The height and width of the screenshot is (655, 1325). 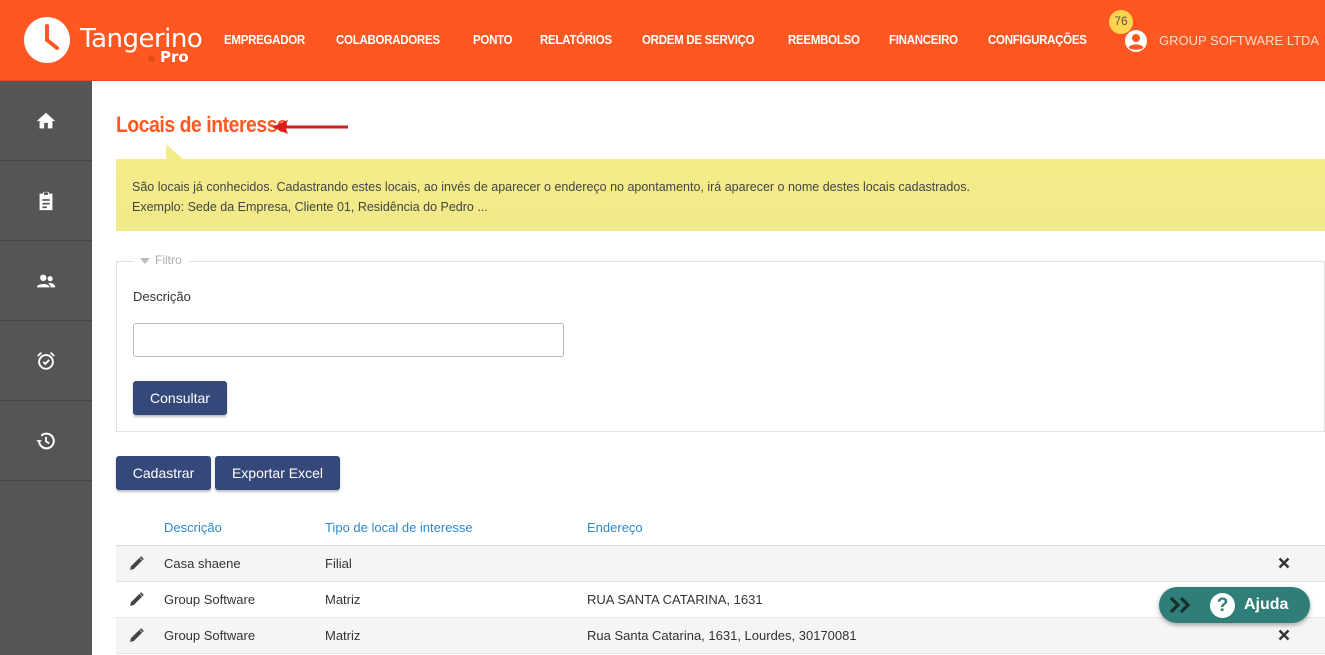 What do you see at coordinates (277, 473) in the screenshot?
I see `export-excel-button: Exportar Excel` at bounding box center [277, 473].